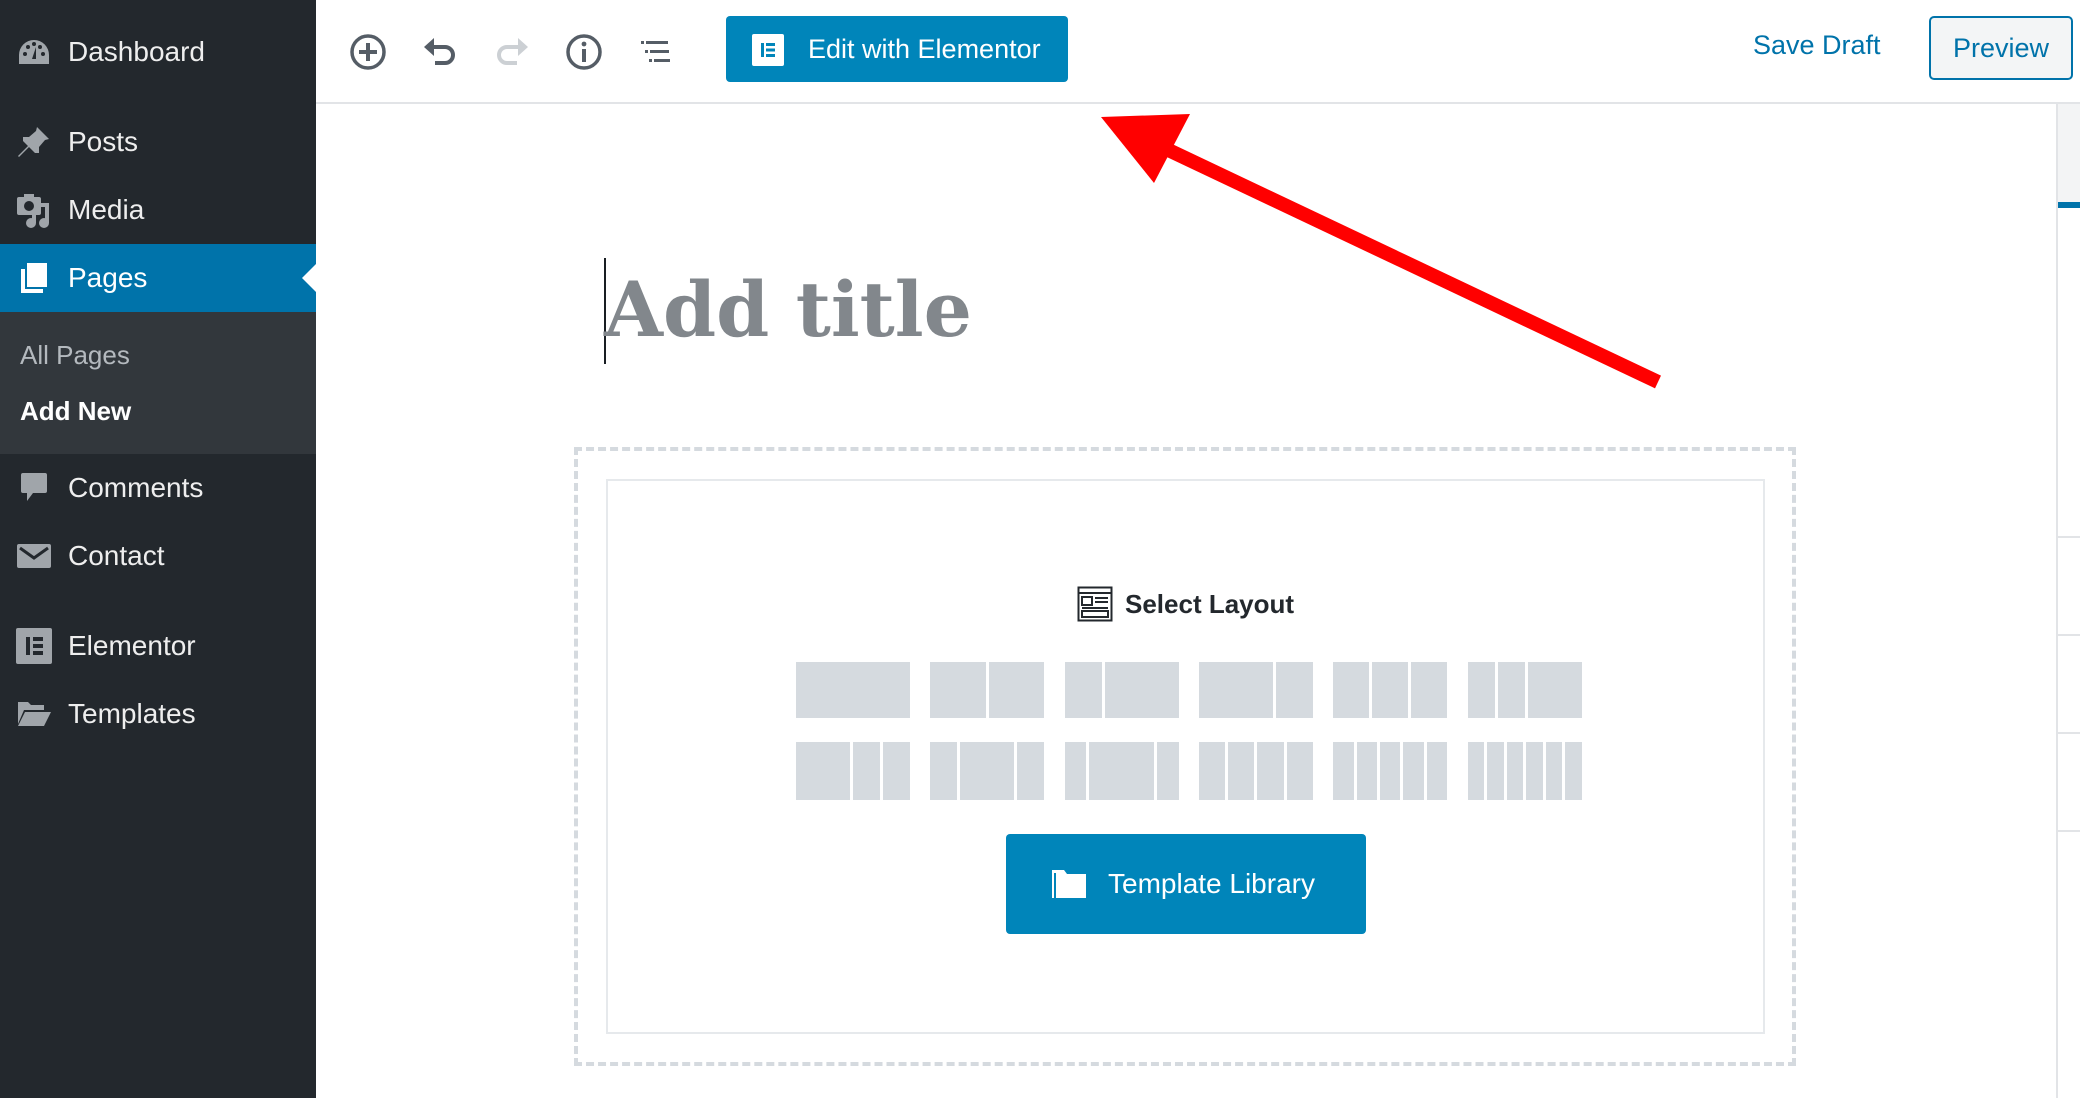 This screenshot has width=2080, height=1098. I want to click on sidebar-item-elementor: Elementor, so click(158, 646).